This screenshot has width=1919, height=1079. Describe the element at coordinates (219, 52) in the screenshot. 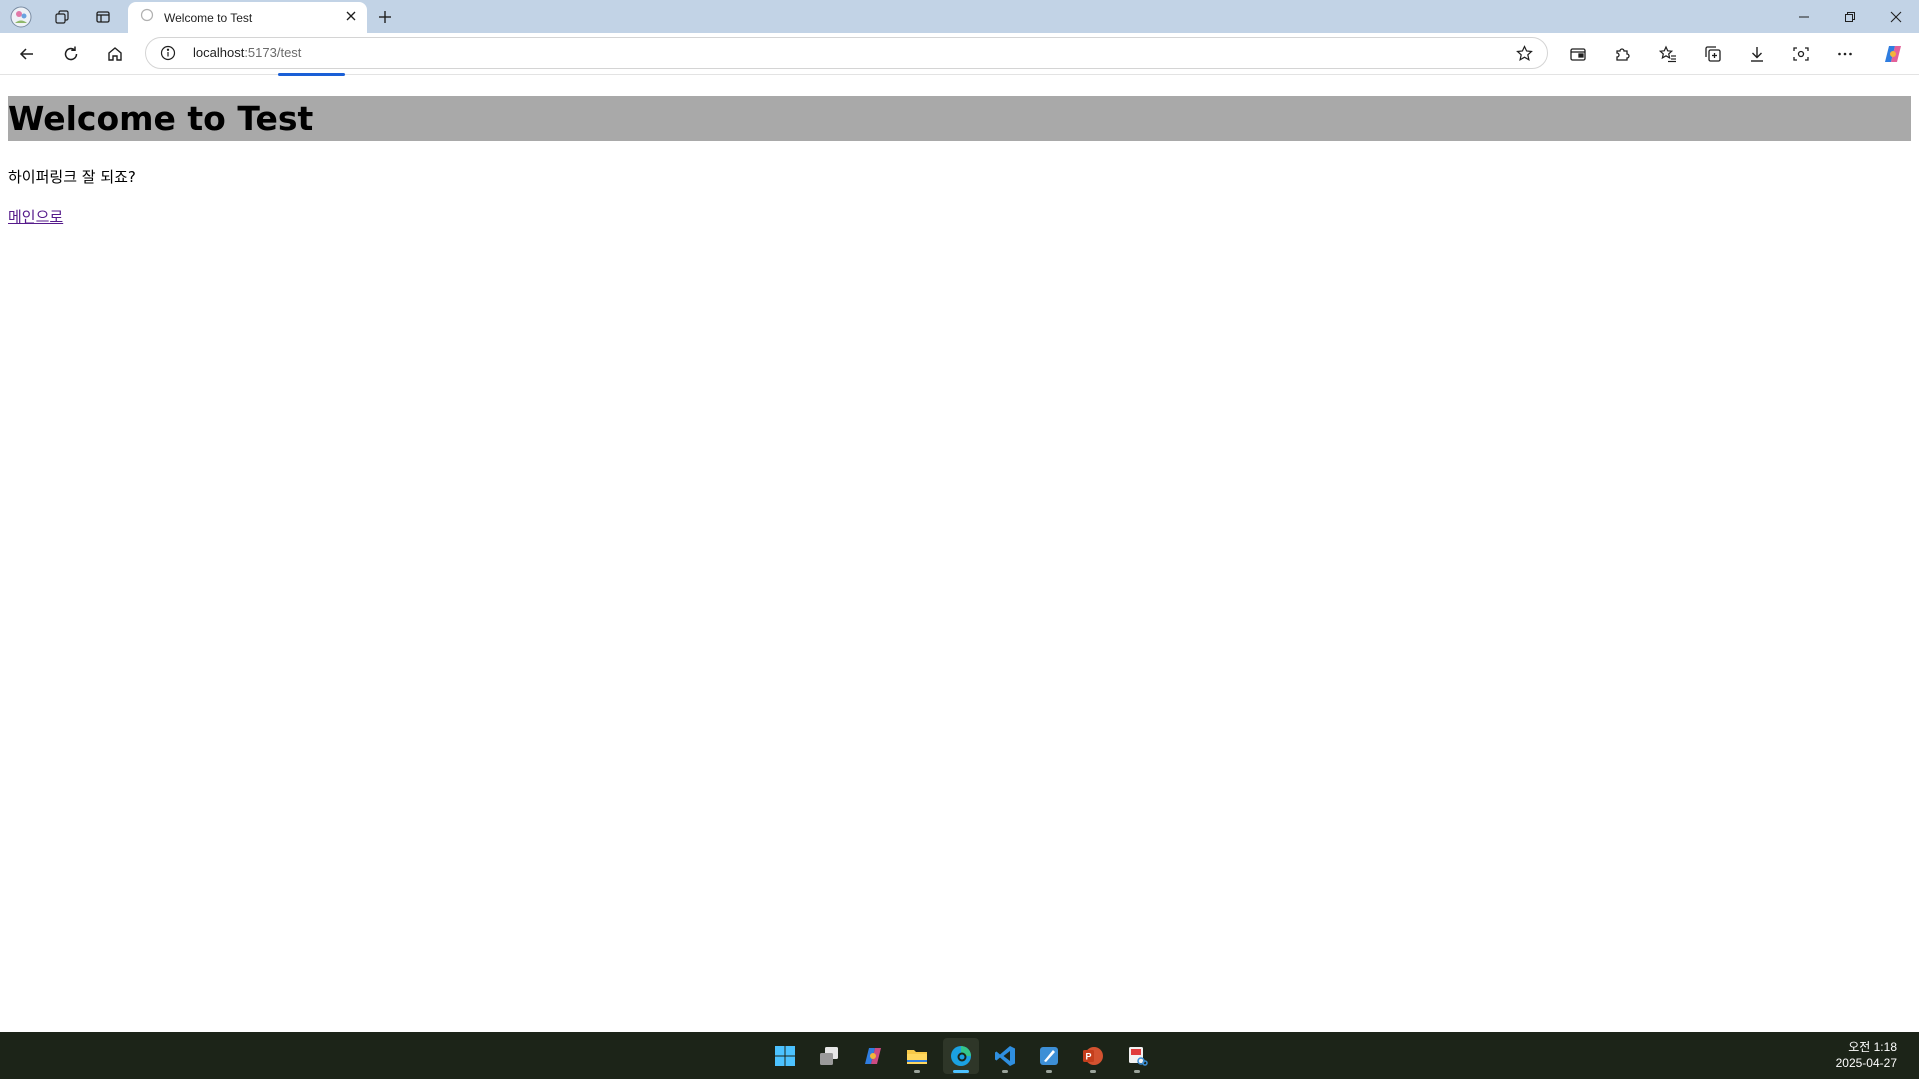

I see `address-host: localhost` at that location.